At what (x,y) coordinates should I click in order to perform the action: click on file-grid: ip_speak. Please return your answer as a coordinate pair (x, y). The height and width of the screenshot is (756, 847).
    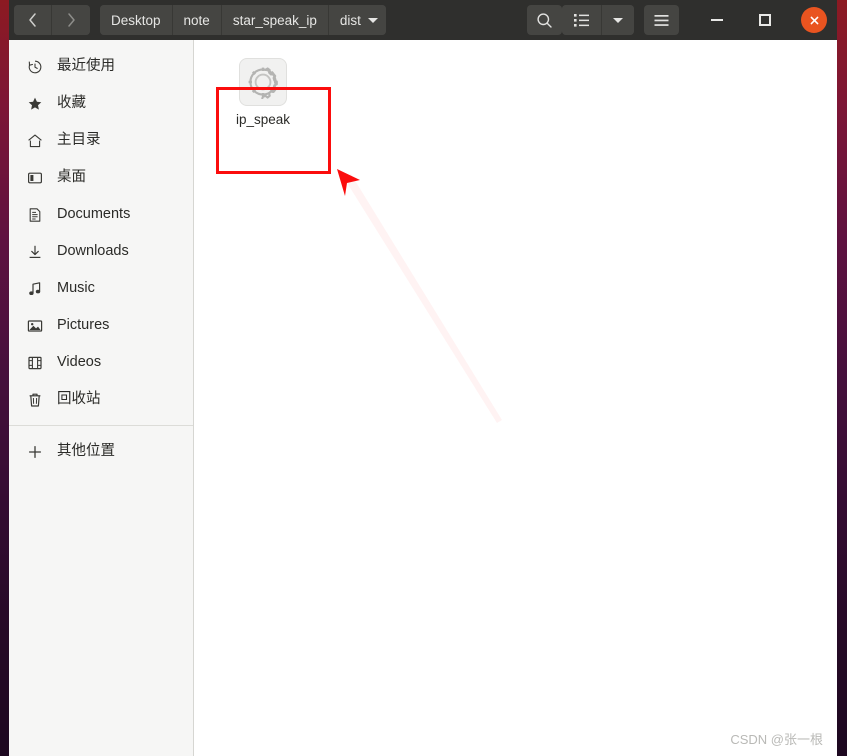
    Looking at the image, I should click on (255, 88).